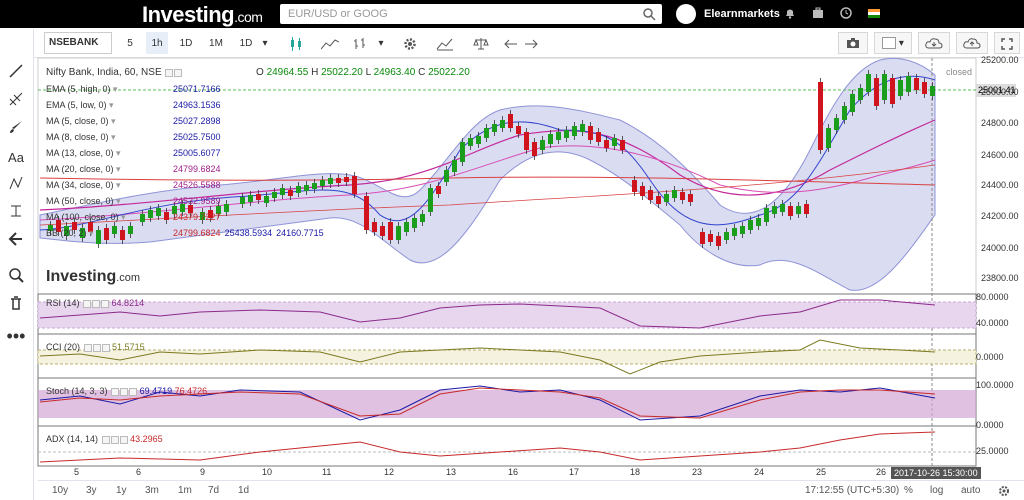 The image size is (1024, 500). What do you see at coordinates (513, 472) in the screenshot?
I see `time-tick: 16` at bounding box center [513, 472].